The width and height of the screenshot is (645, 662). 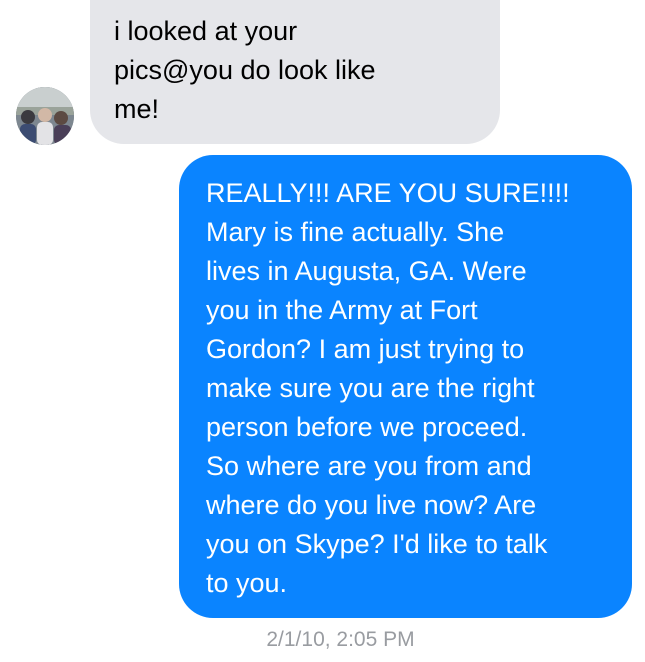 I want to click on avatar-photo-icon, so click(x=45, y=116).